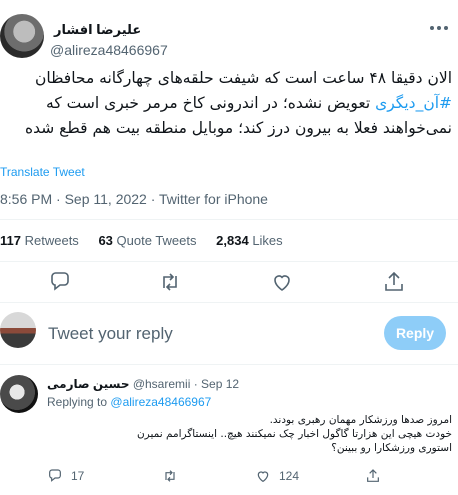  What do you see at coordinates (42, 172) in the screenshot?
I see `translate-tweet-link: Translate Tweet` at bounding box center [42, 172].